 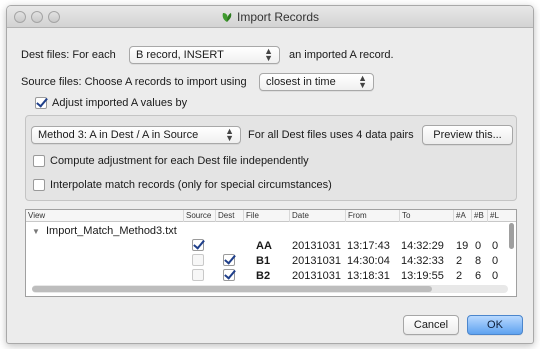 I want to click on row-to: 14:32:29, so click(x=422, y=246).